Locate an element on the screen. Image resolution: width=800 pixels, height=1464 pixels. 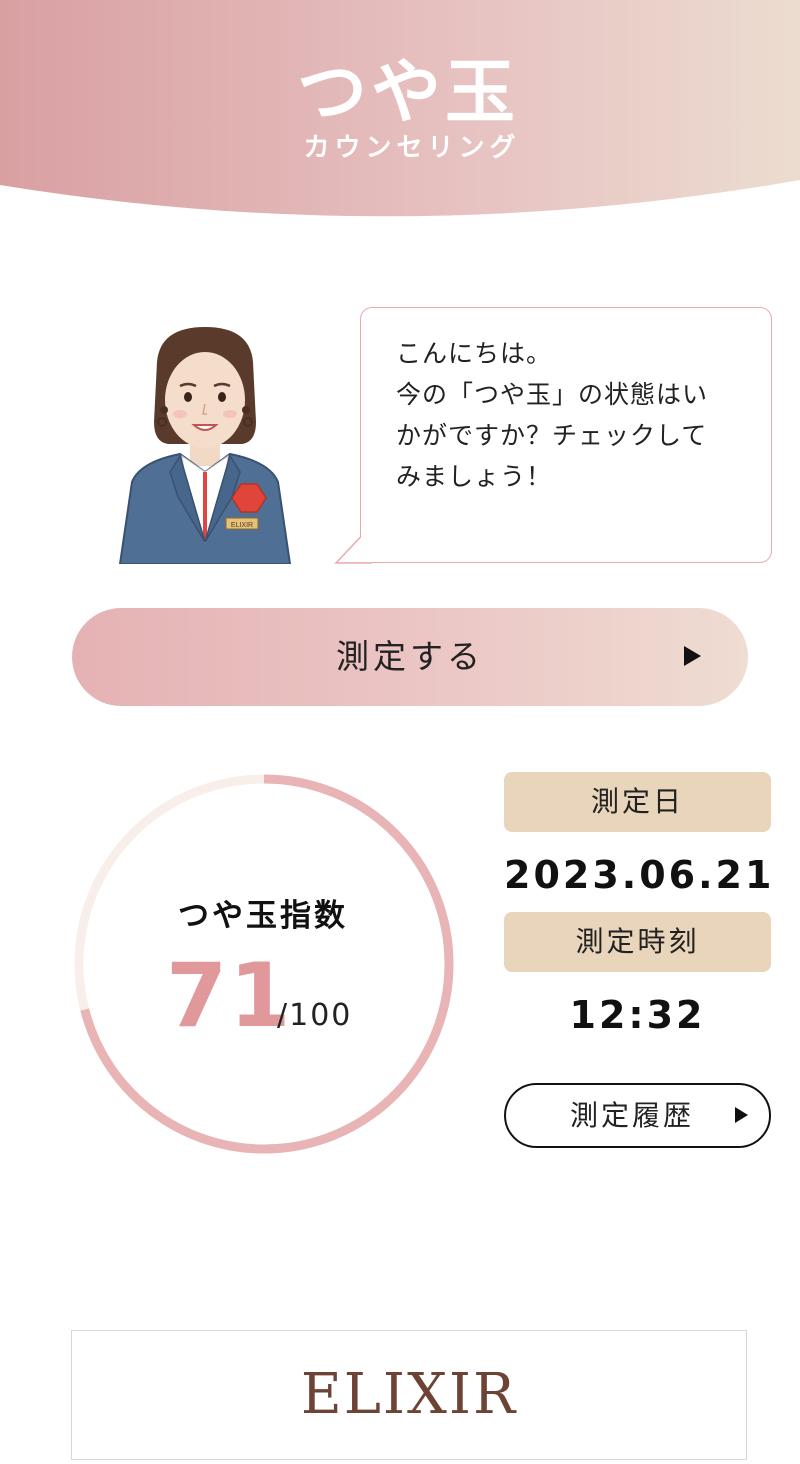
measure-button-label: 測定する is located at coordinates (410, 656).